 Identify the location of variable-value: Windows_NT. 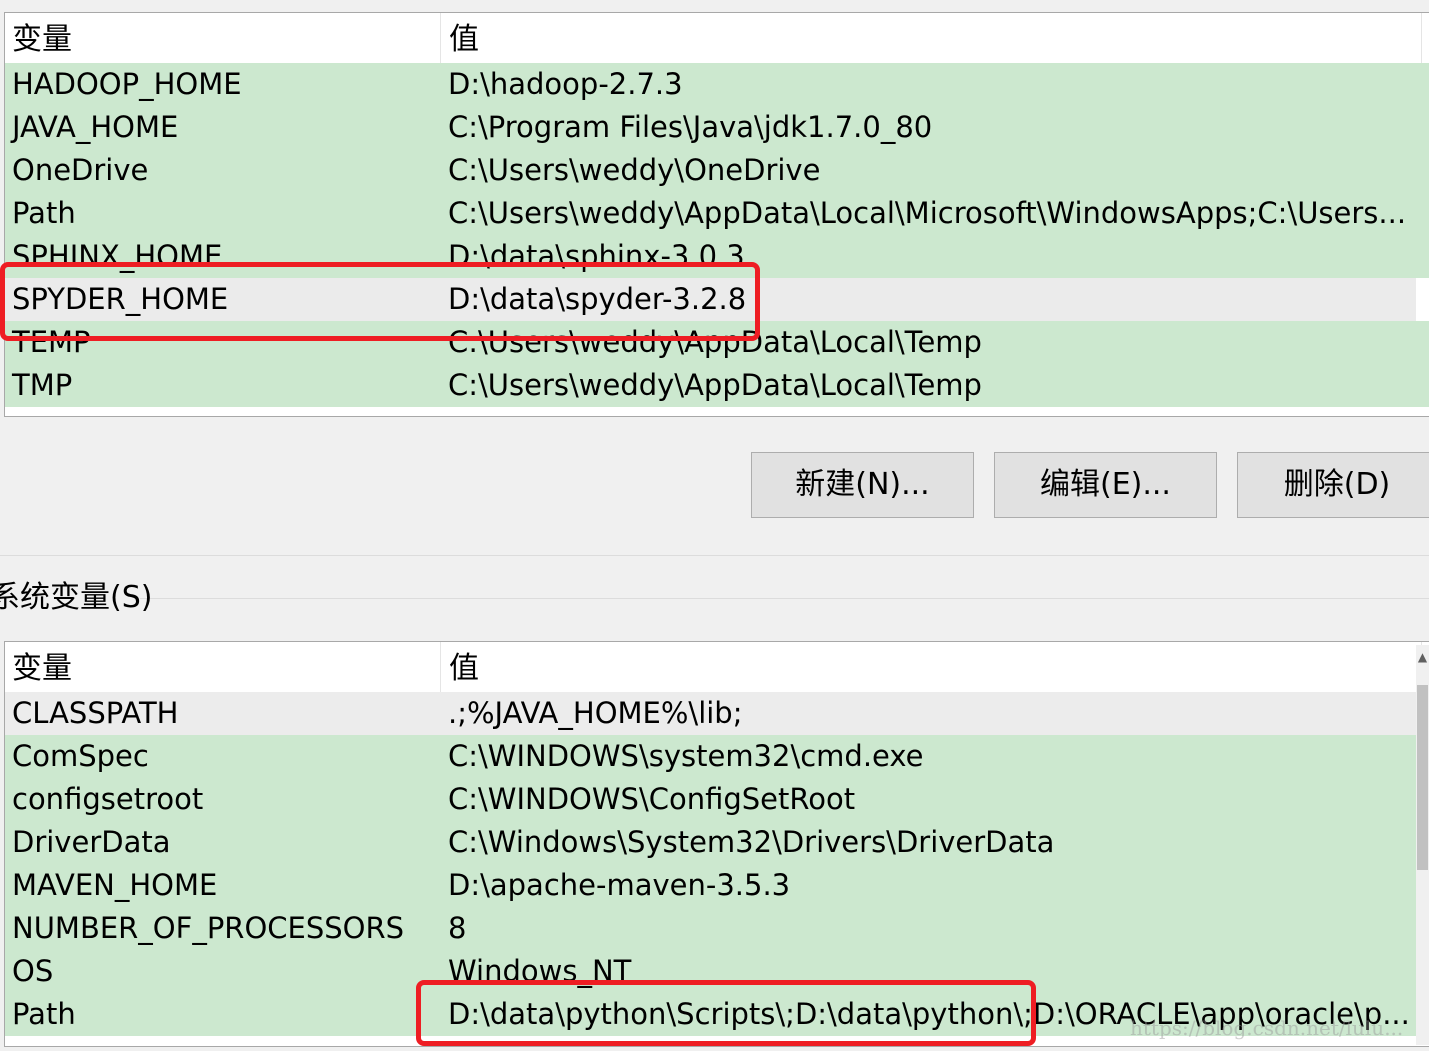
(540, 971).